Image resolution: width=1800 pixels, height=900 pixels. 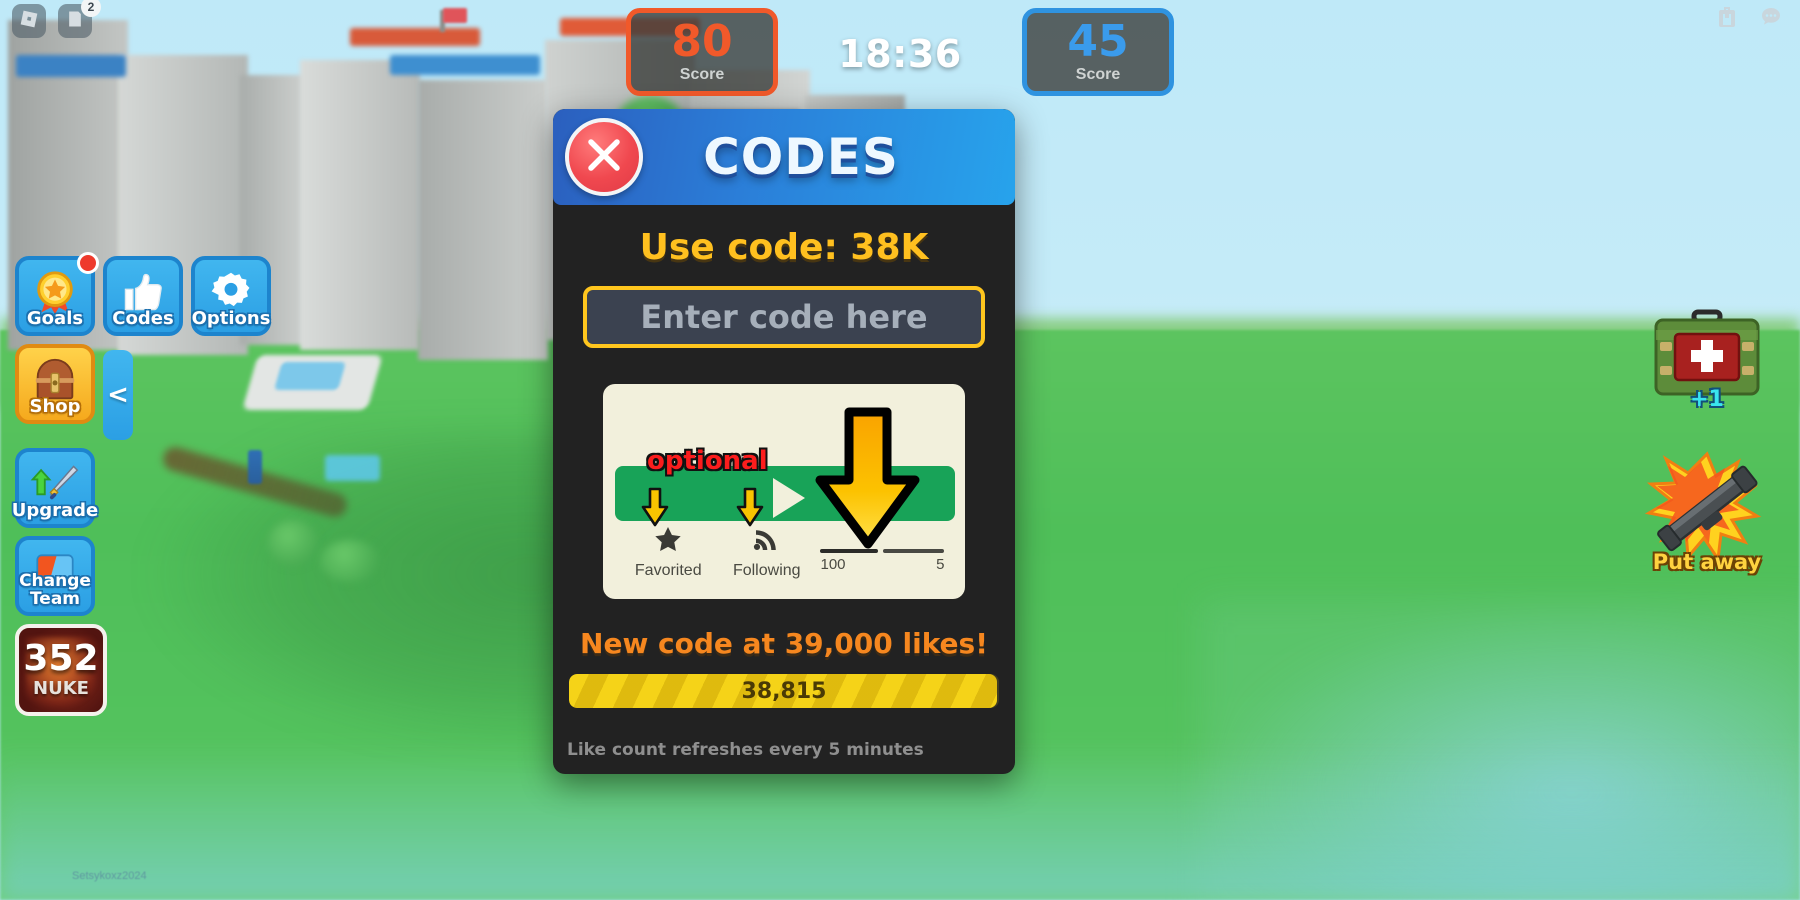 I want to click on code-input-wrapper, so click(x=784, y=317).